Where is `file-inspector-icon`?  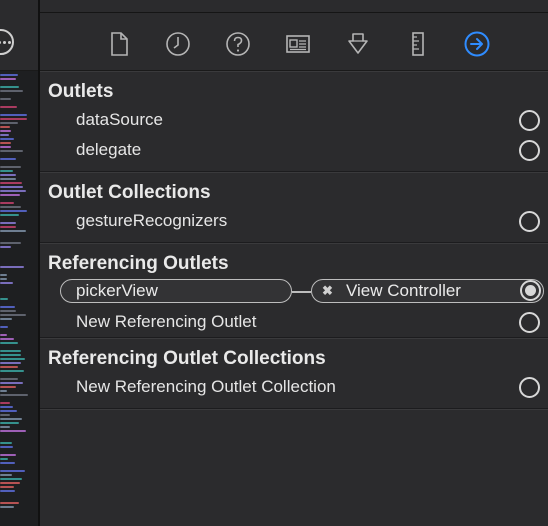
file-inspector-icon is located at coordinates (119, 44).